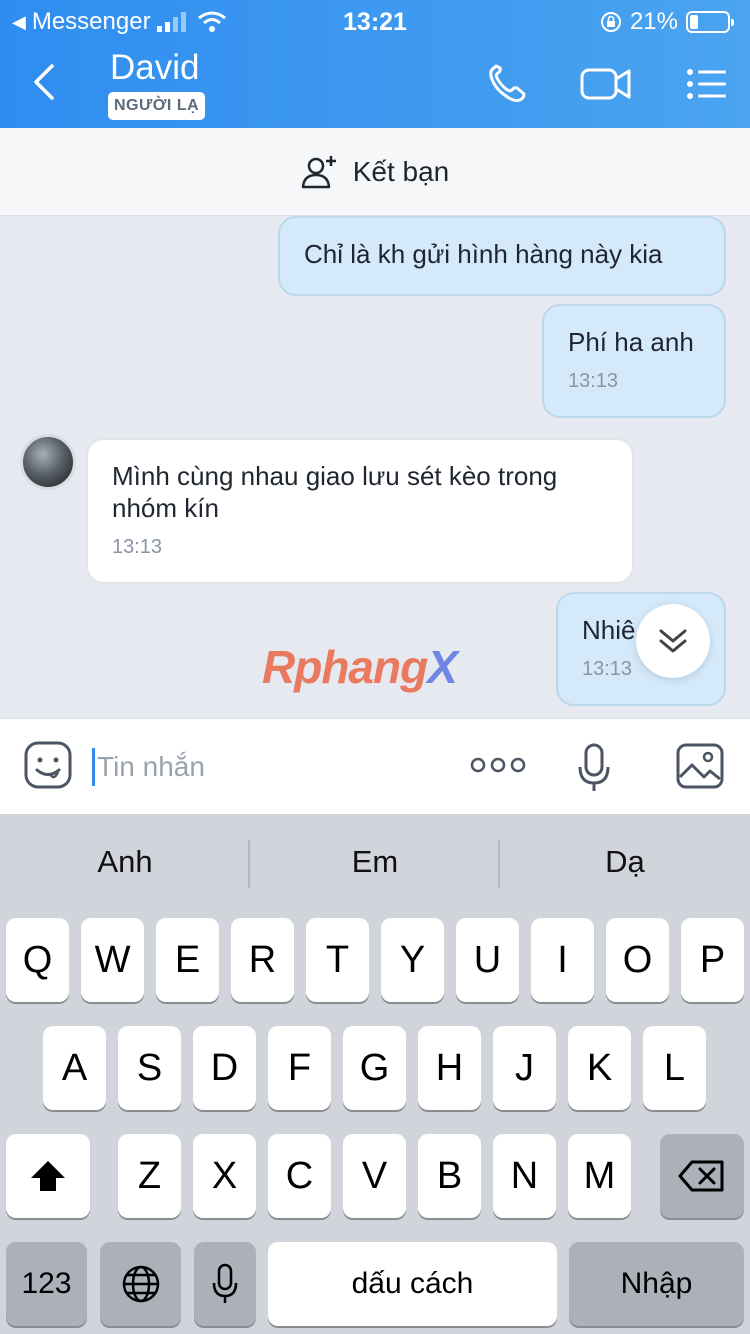  I want to click on chat-header: ◀ Messenger 13:21 21% David NGƯỜI LẠ, so click(375, 64).